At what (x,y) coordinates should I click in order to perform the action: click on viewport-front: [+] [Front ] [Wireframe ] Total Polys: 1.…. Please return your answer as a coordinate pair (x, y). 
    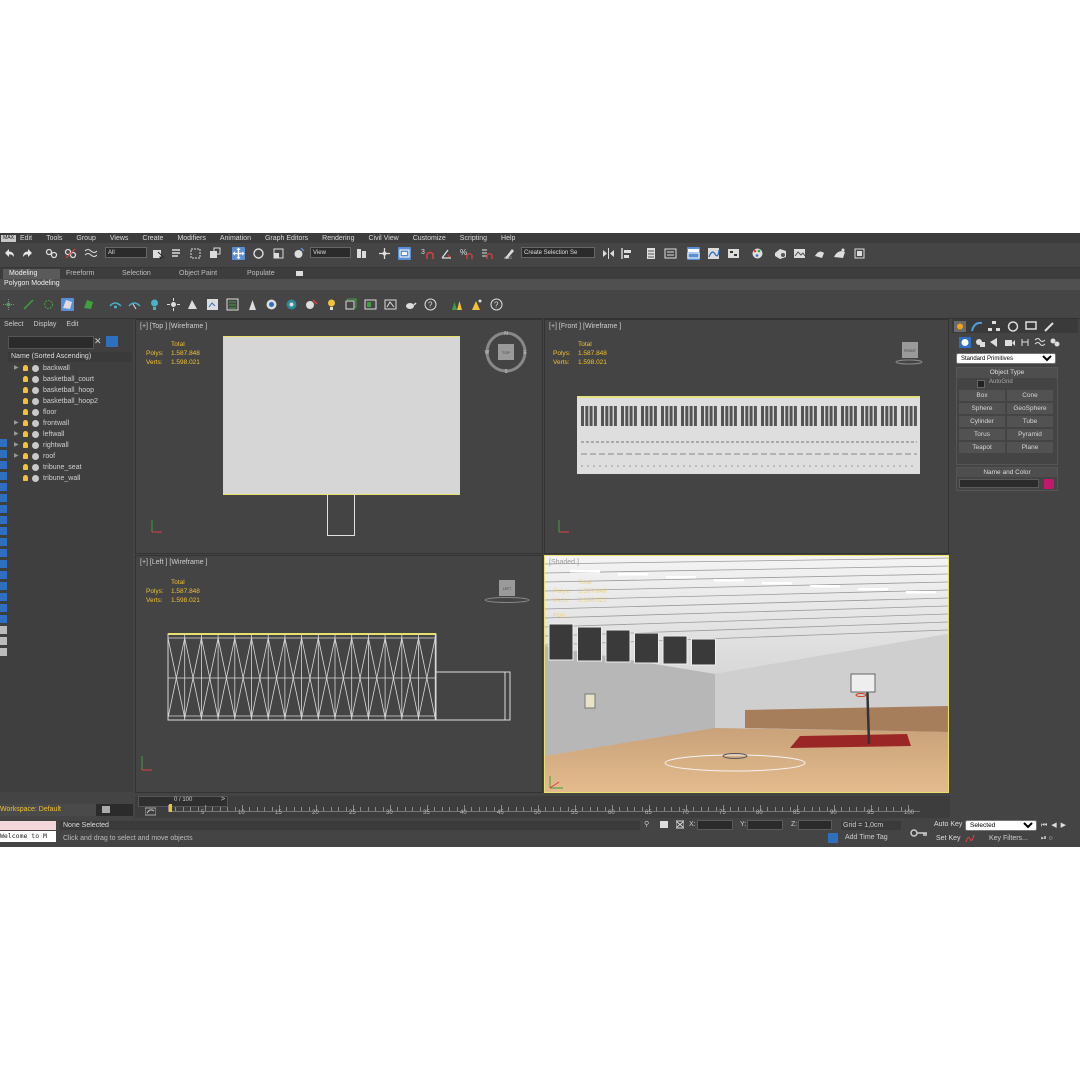
    Looking at the image, I should click on (746, 436).